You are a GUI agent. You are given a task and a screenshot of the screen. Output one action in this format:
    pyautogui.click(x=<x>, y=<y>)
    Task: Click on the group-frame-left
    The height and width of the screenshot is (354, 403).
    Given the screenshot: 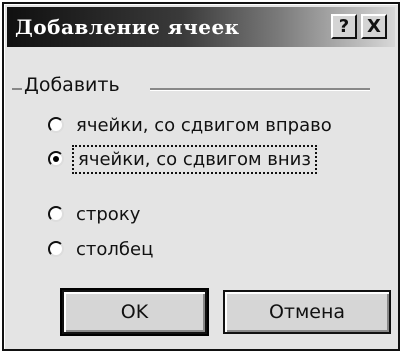 What is the action you would take?
    pyautogui.click(x=17, y=89)
    